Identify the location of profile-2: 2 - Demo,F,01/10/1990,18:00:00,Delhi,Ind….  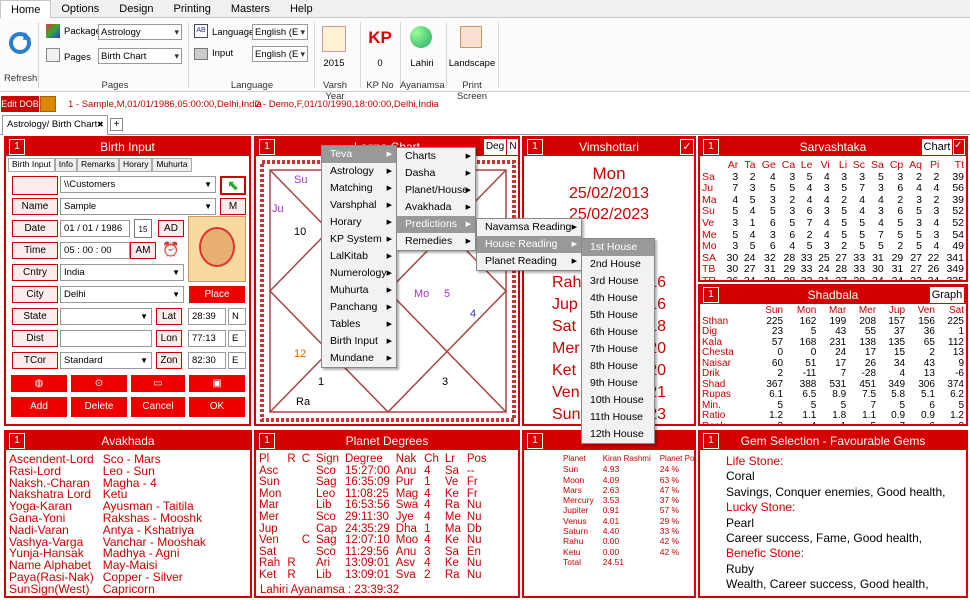
(347, 104).